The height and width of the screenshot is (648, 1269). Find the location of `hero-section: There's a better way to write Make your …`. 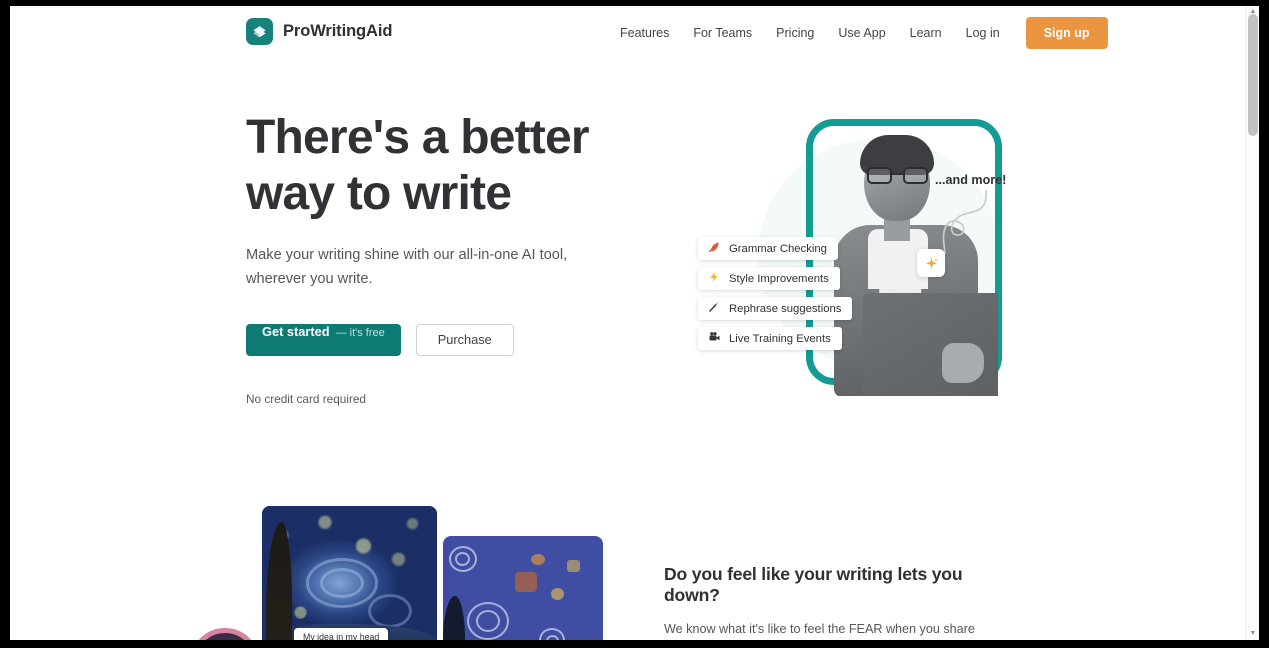

hero-section: There's a better way to write Make your … is located at coordinates (446, 258).